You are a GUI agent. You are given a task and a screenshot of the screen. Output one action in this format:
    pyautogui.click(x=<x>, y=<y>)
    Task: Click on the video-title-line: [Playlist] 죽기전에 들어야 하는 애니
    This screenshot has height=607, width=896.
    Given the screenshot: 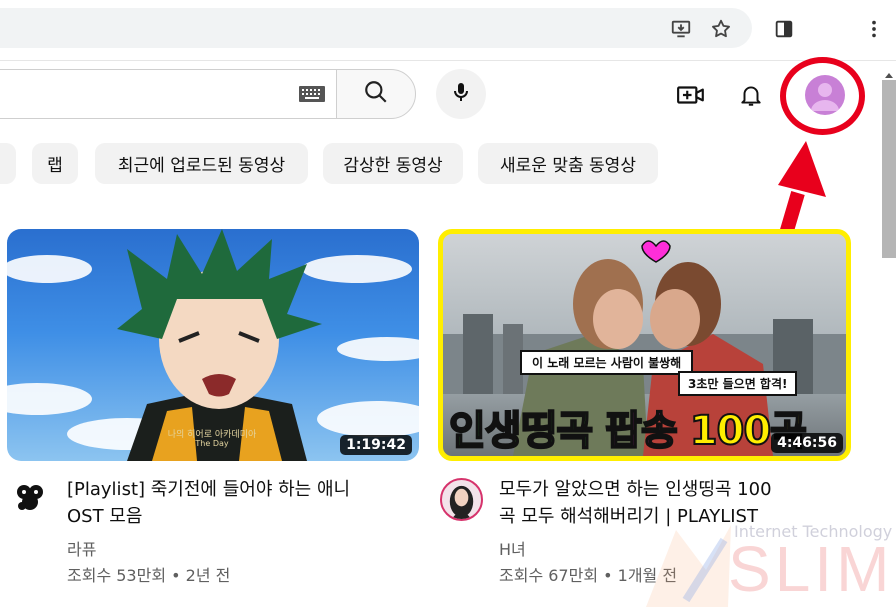 What is the action you would take?
    pyautogui.click(x=208, y=489)
    